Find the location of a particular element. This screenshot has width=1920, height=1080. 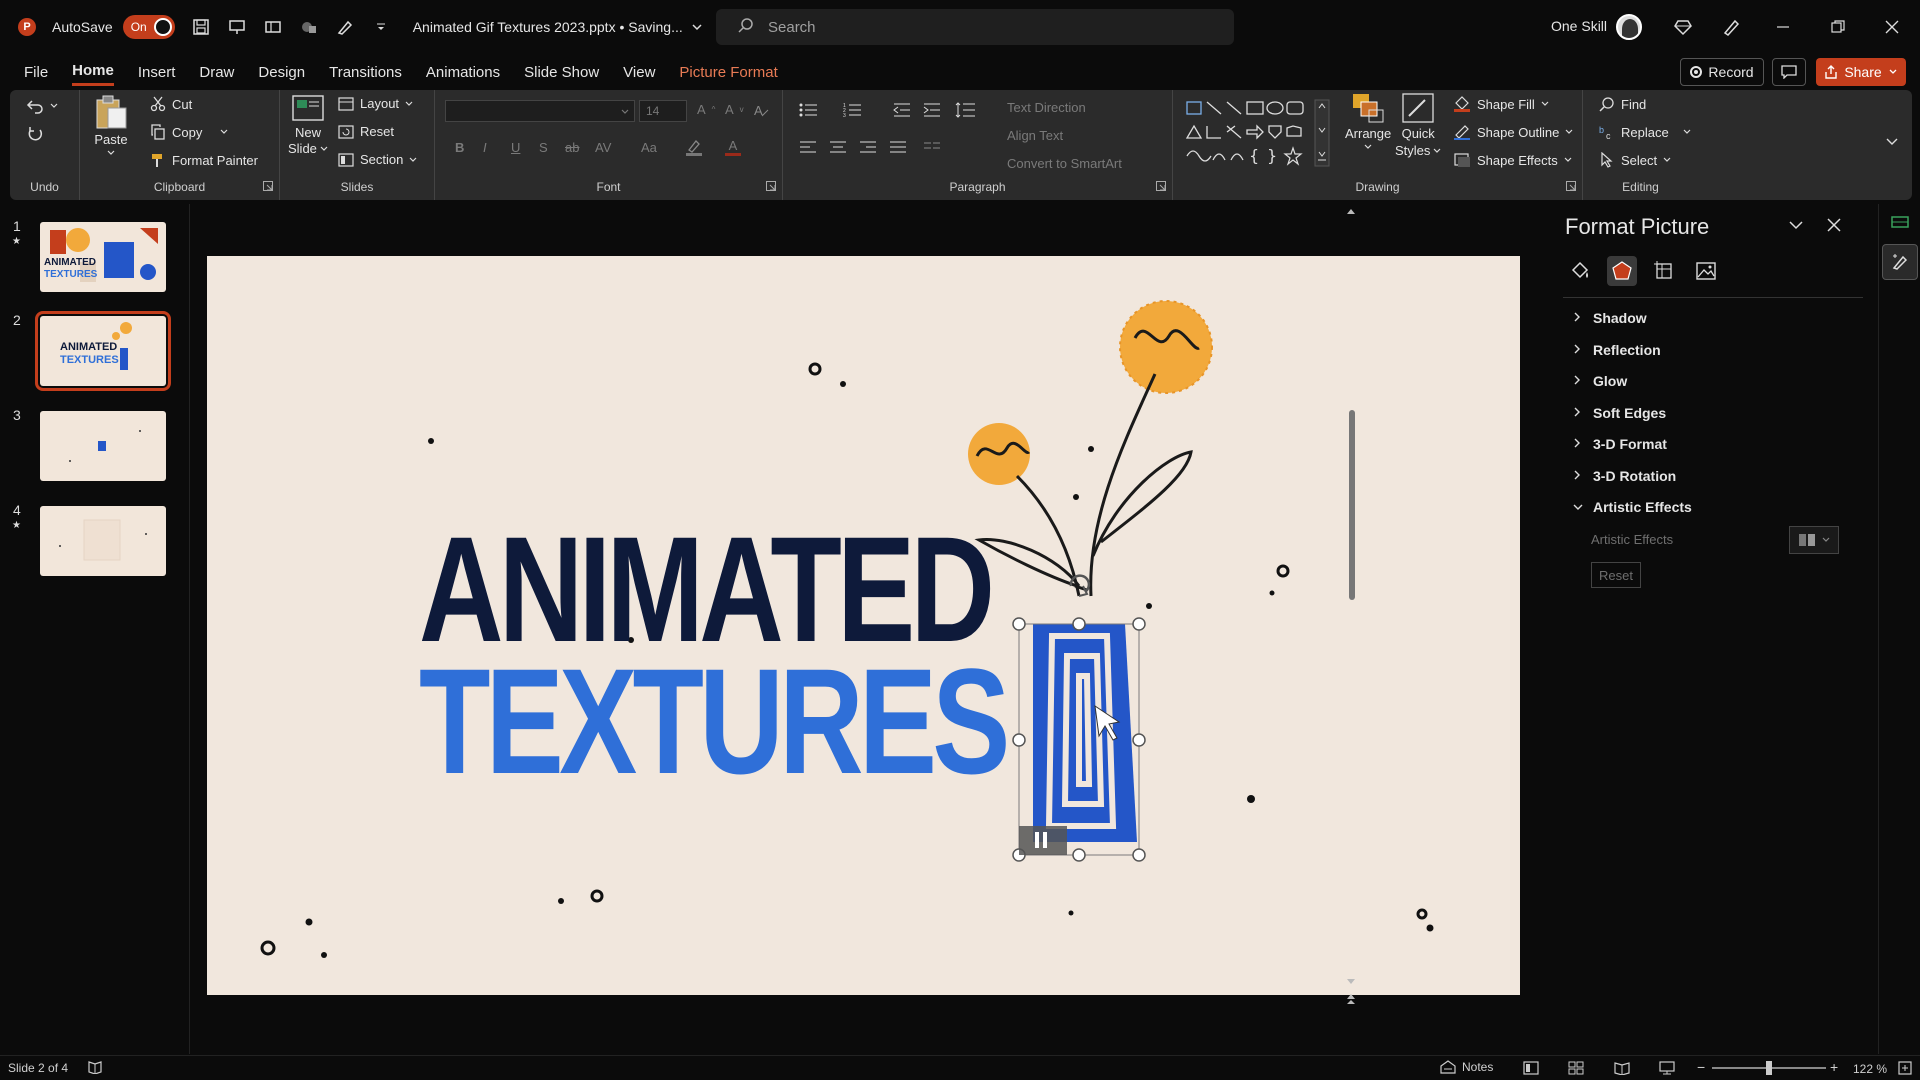

font-name-dropdown is located at coordinates (540, 111).